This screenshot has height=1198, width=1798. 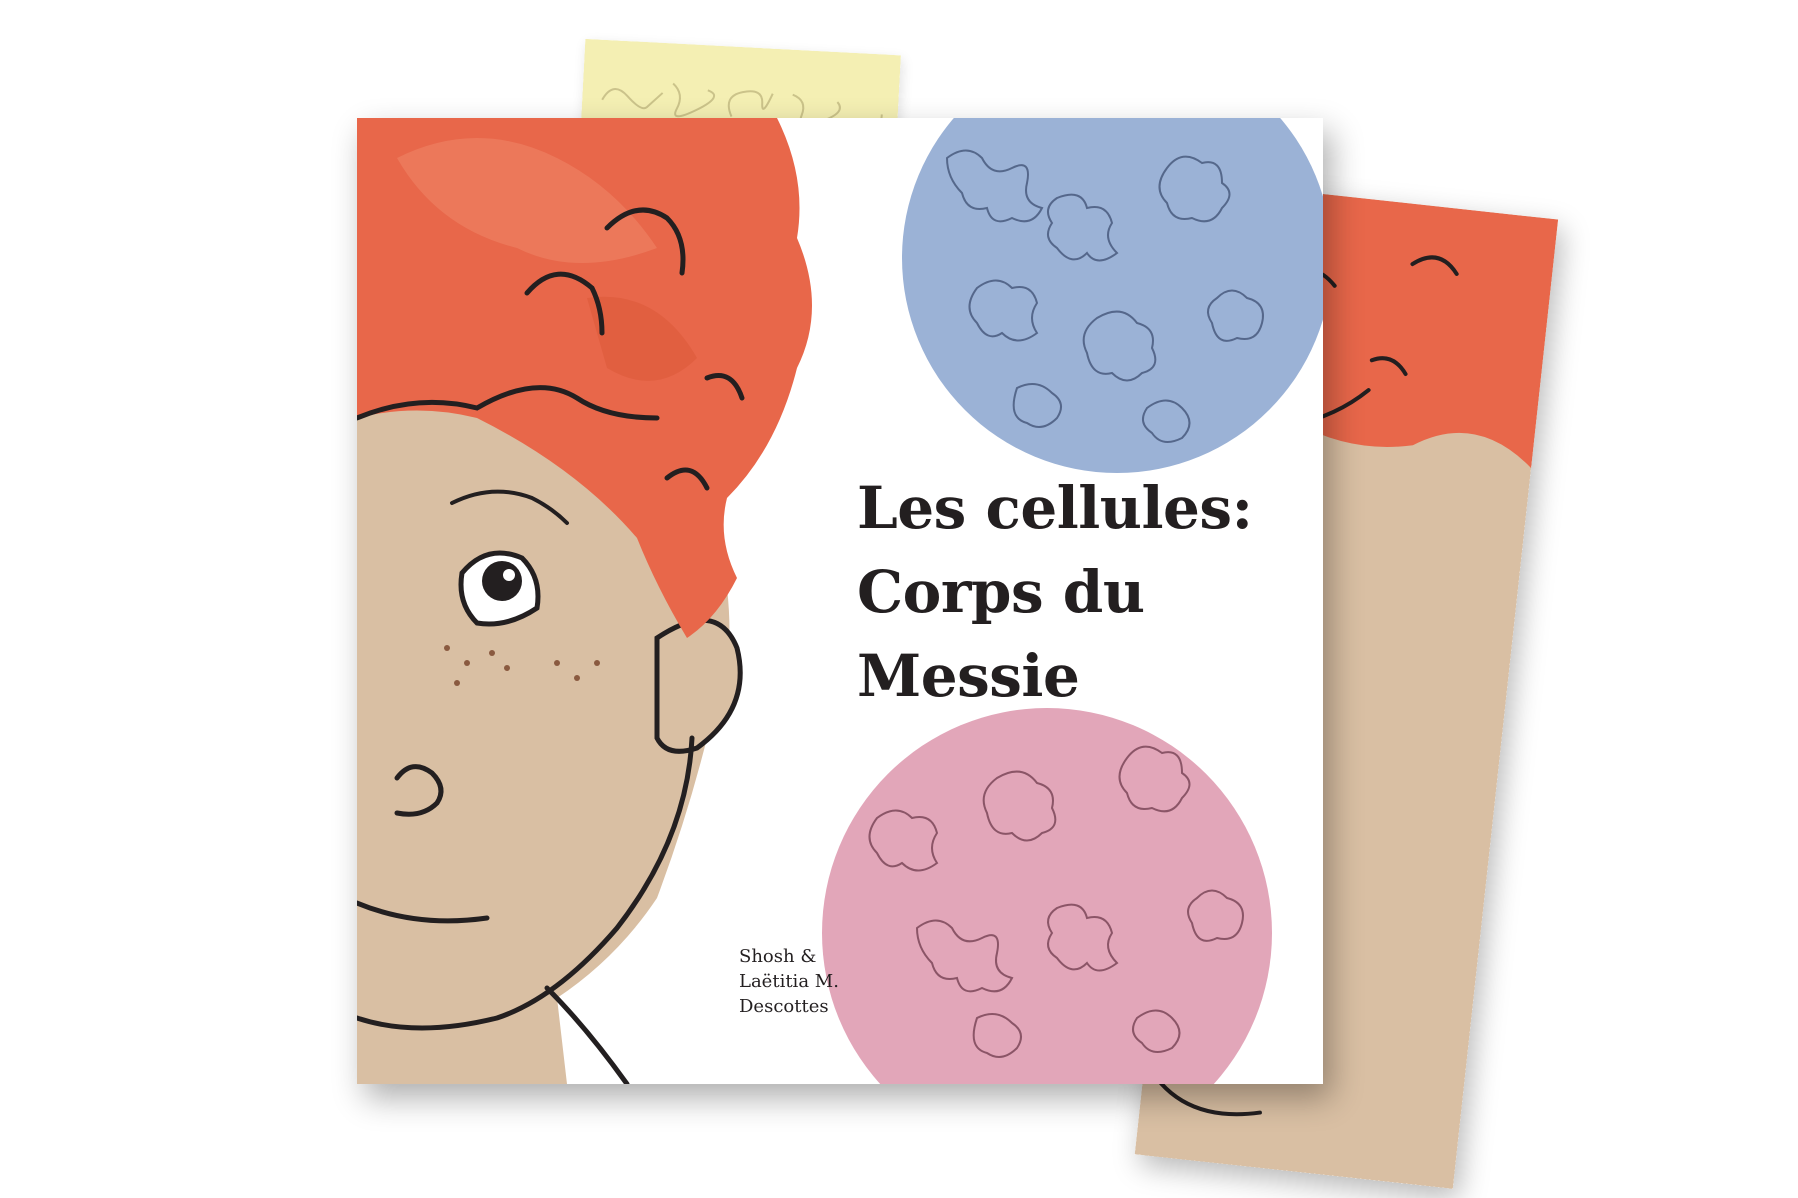 I want to click on blue-cell-circle, so click(x=1112, y=295).